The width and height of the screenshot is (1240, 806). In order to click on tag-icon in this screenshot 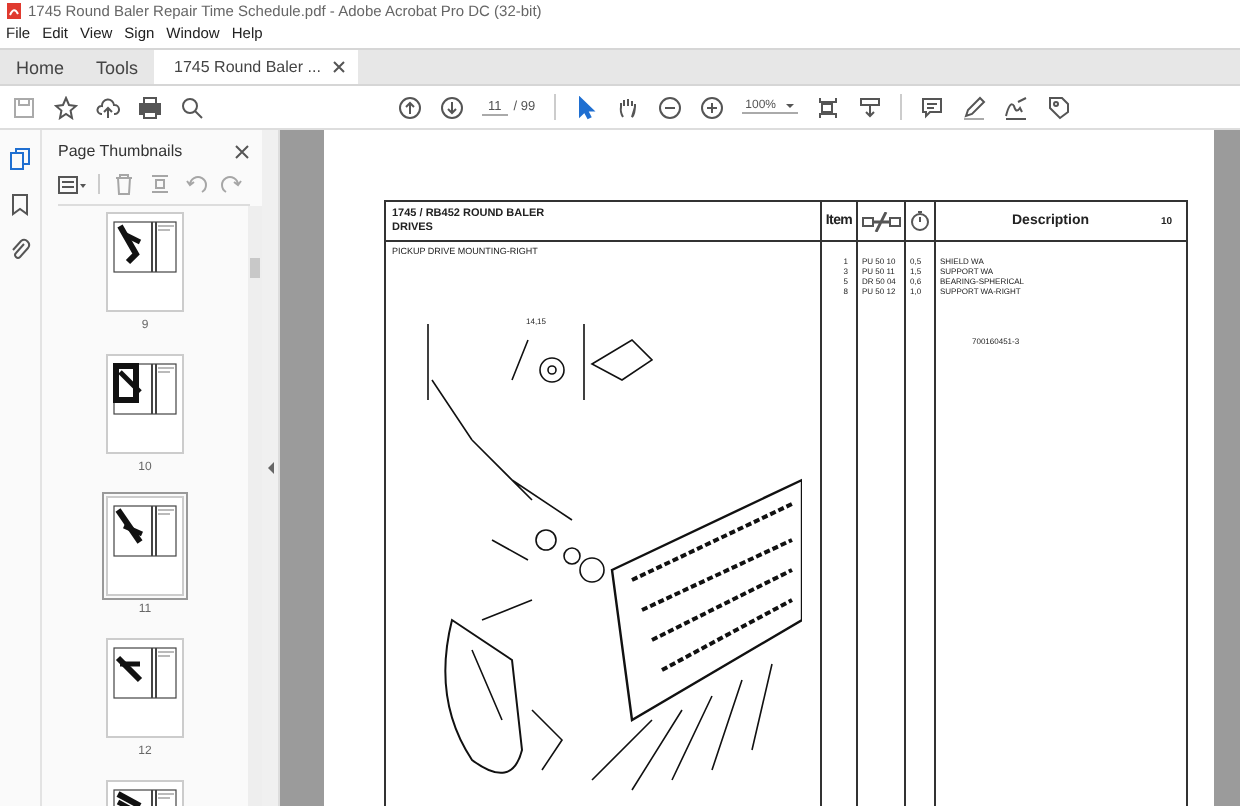, I will do `click(1058, 107)`.